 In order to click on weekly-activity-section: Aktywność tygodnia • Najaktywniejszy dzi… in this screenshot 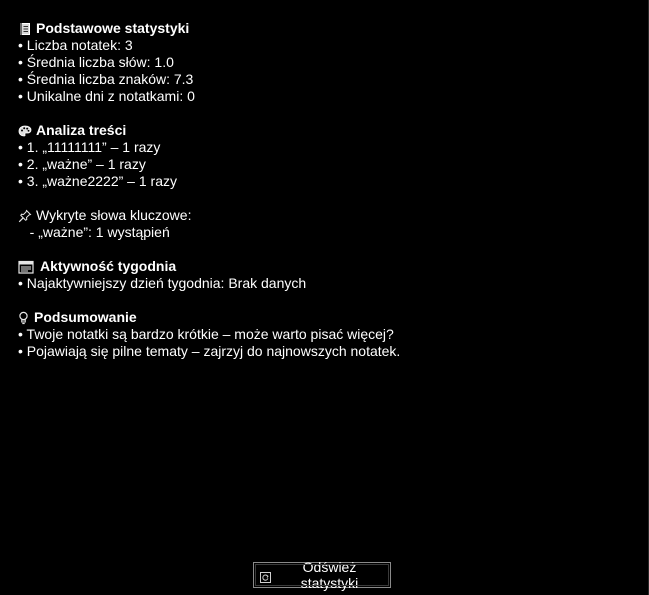, I will do `click(328, 275)`.